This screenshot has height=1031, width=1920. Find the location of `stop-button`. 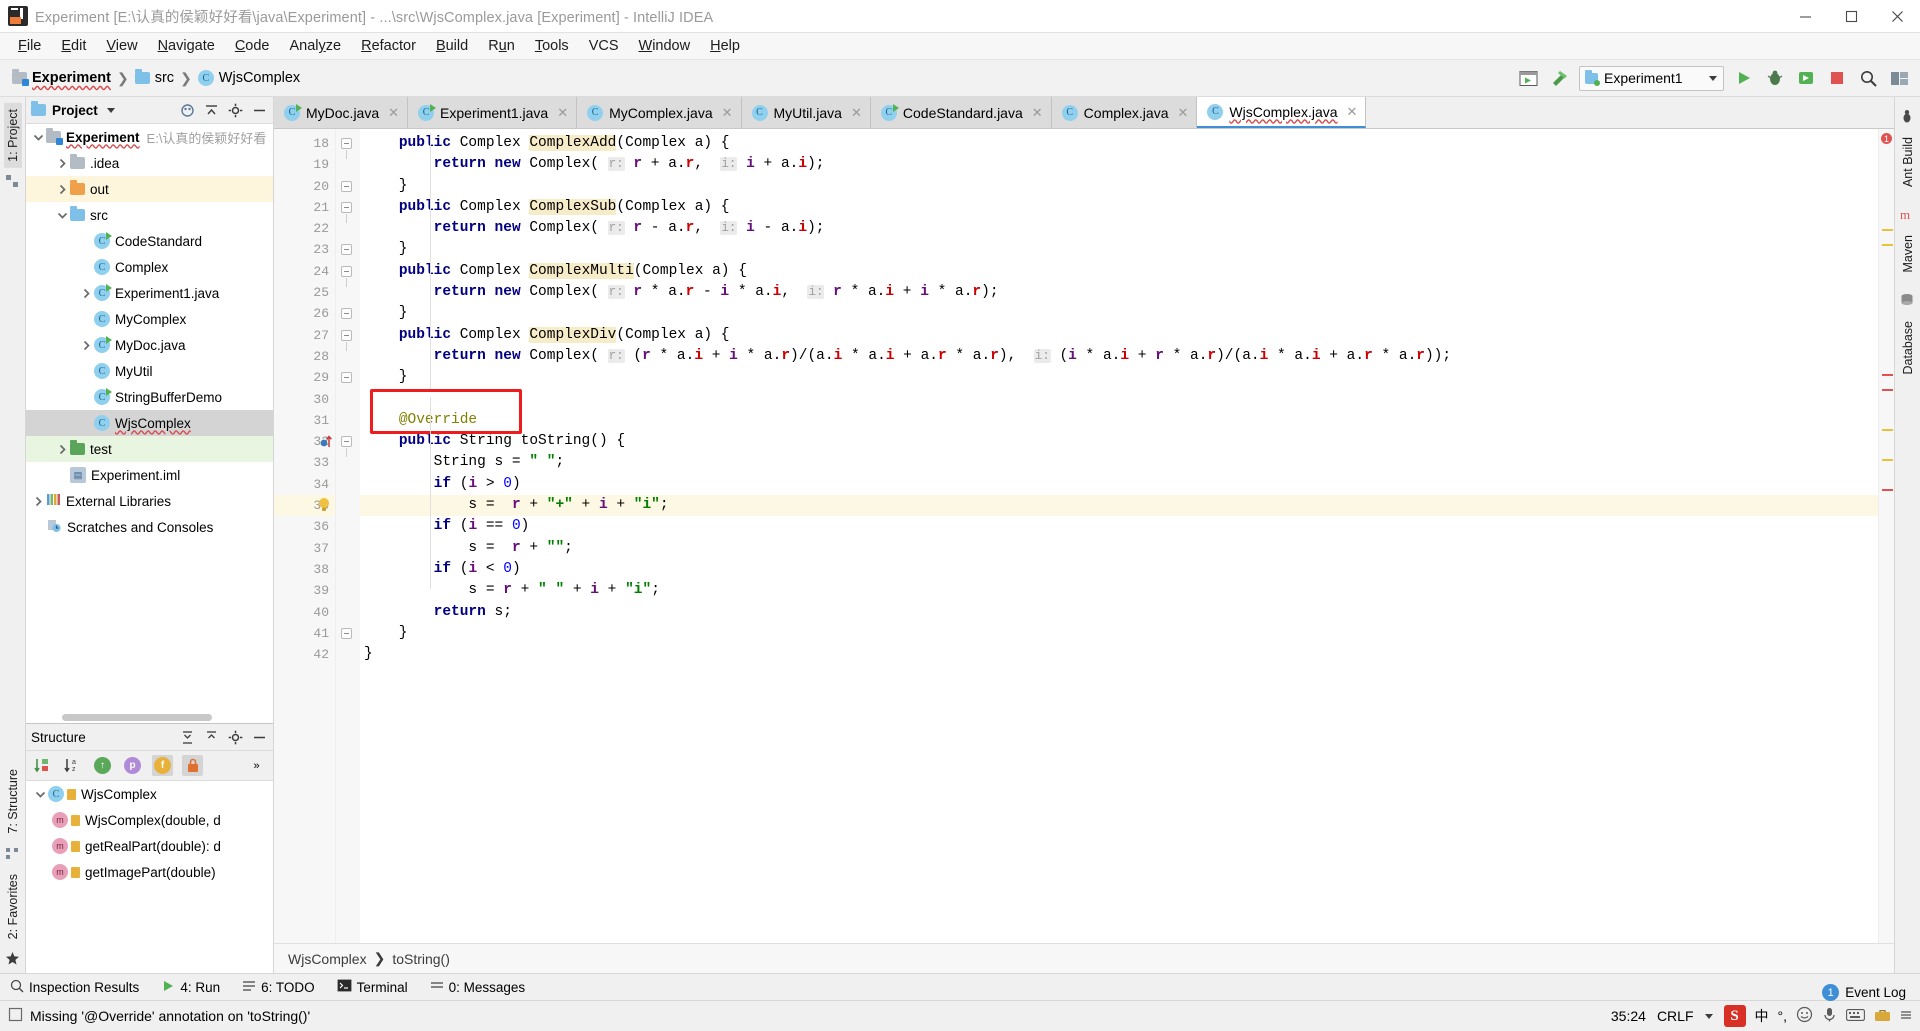

stop-button is located at coordinates (1837, 78).